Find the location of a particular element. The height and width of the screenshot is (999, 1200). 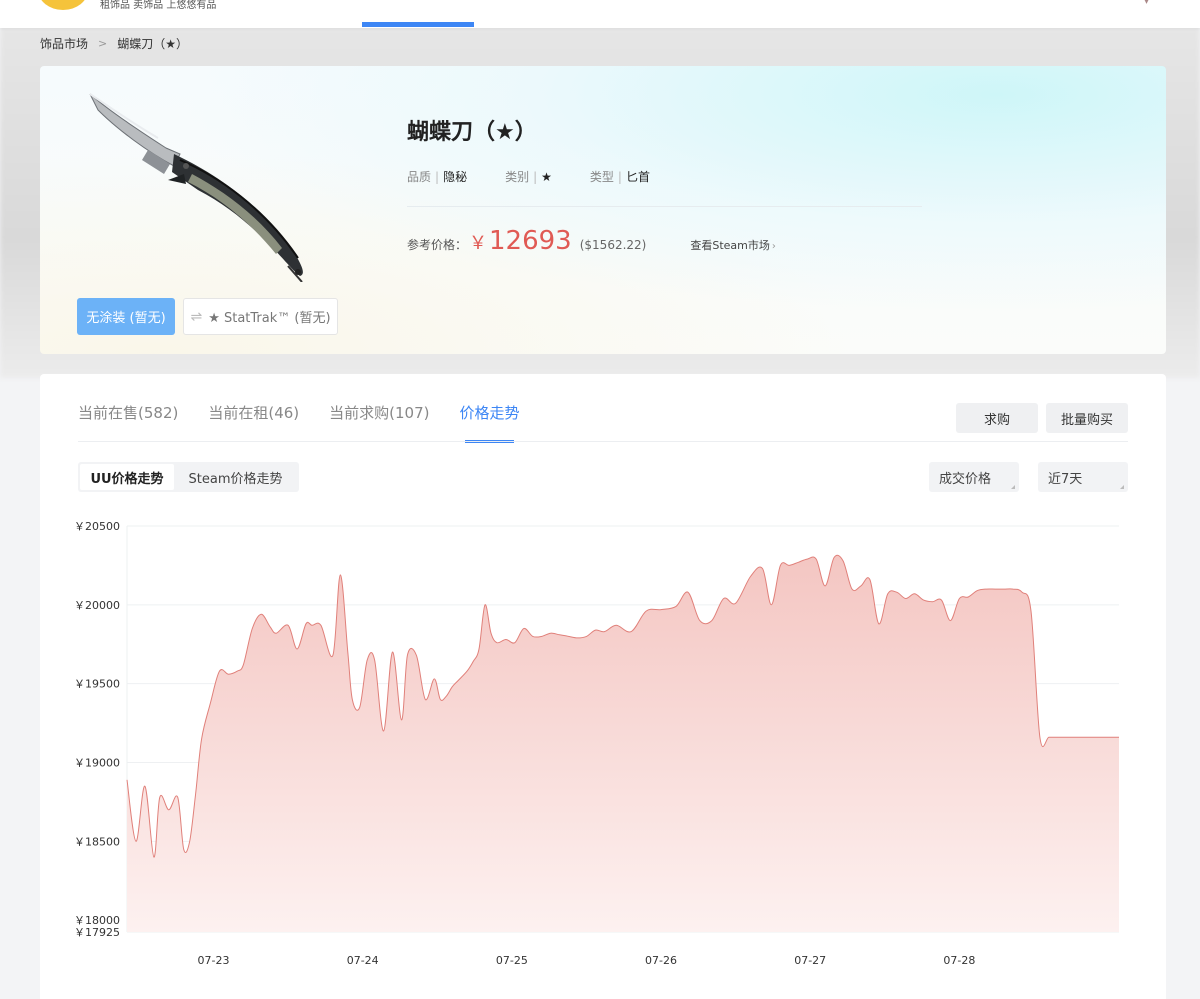

product-divider is located at coordinates (664, 206).